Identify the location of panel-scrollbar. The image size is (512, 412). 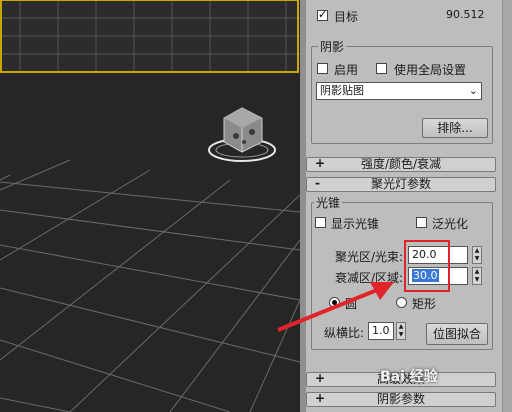
(507, 206).